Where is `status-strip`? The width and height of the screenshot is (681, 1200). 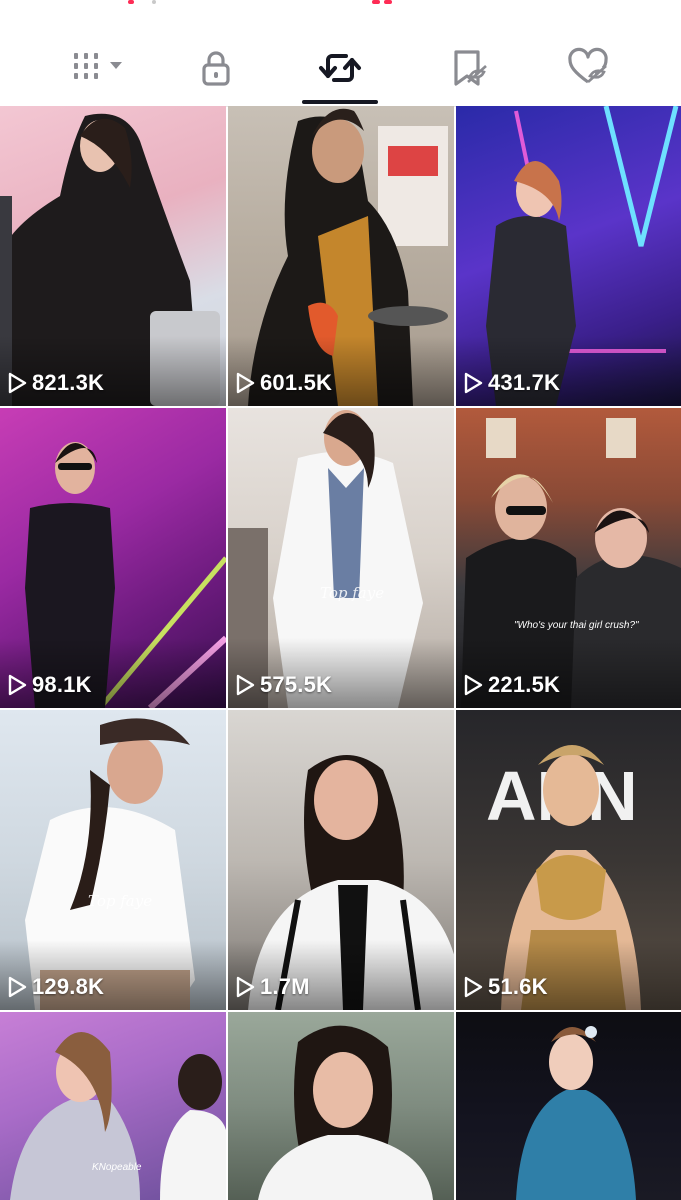
status-strip is located at coordinates (340, 7).